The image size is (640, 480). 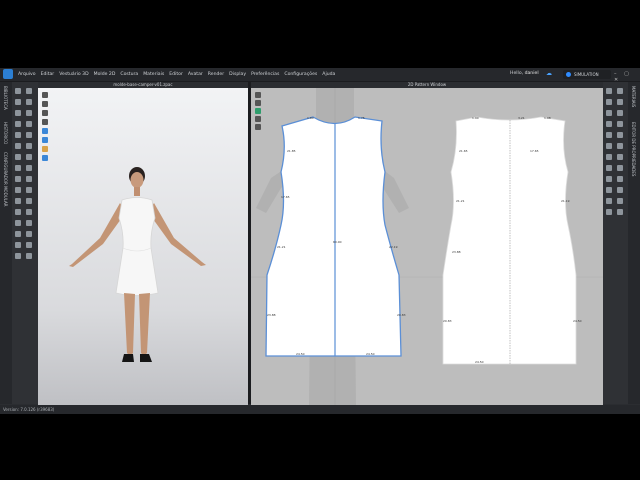 I want to click on menu-render: Render, so click(x=216, y=74).